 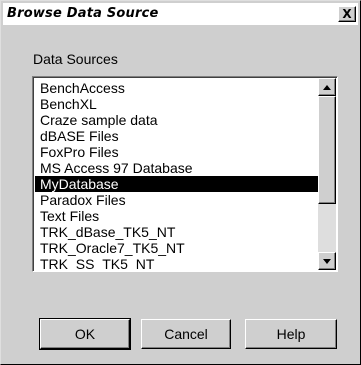 What do you see at coordinates (176, 200) in the screenshot?
I see `list-item: Paradox Files` at bounding box center [176, 200].